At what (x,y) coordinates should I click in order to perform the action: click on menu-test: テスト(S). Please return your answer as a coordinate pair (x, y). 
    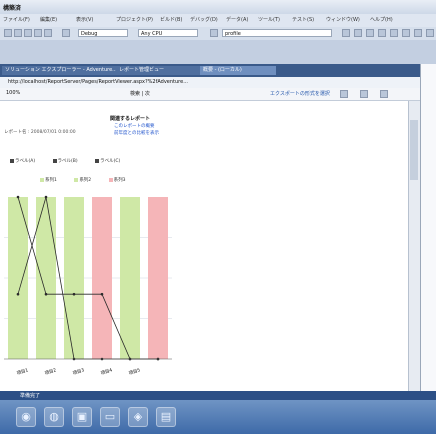
    Looking at the image, I should click on (303, 19).